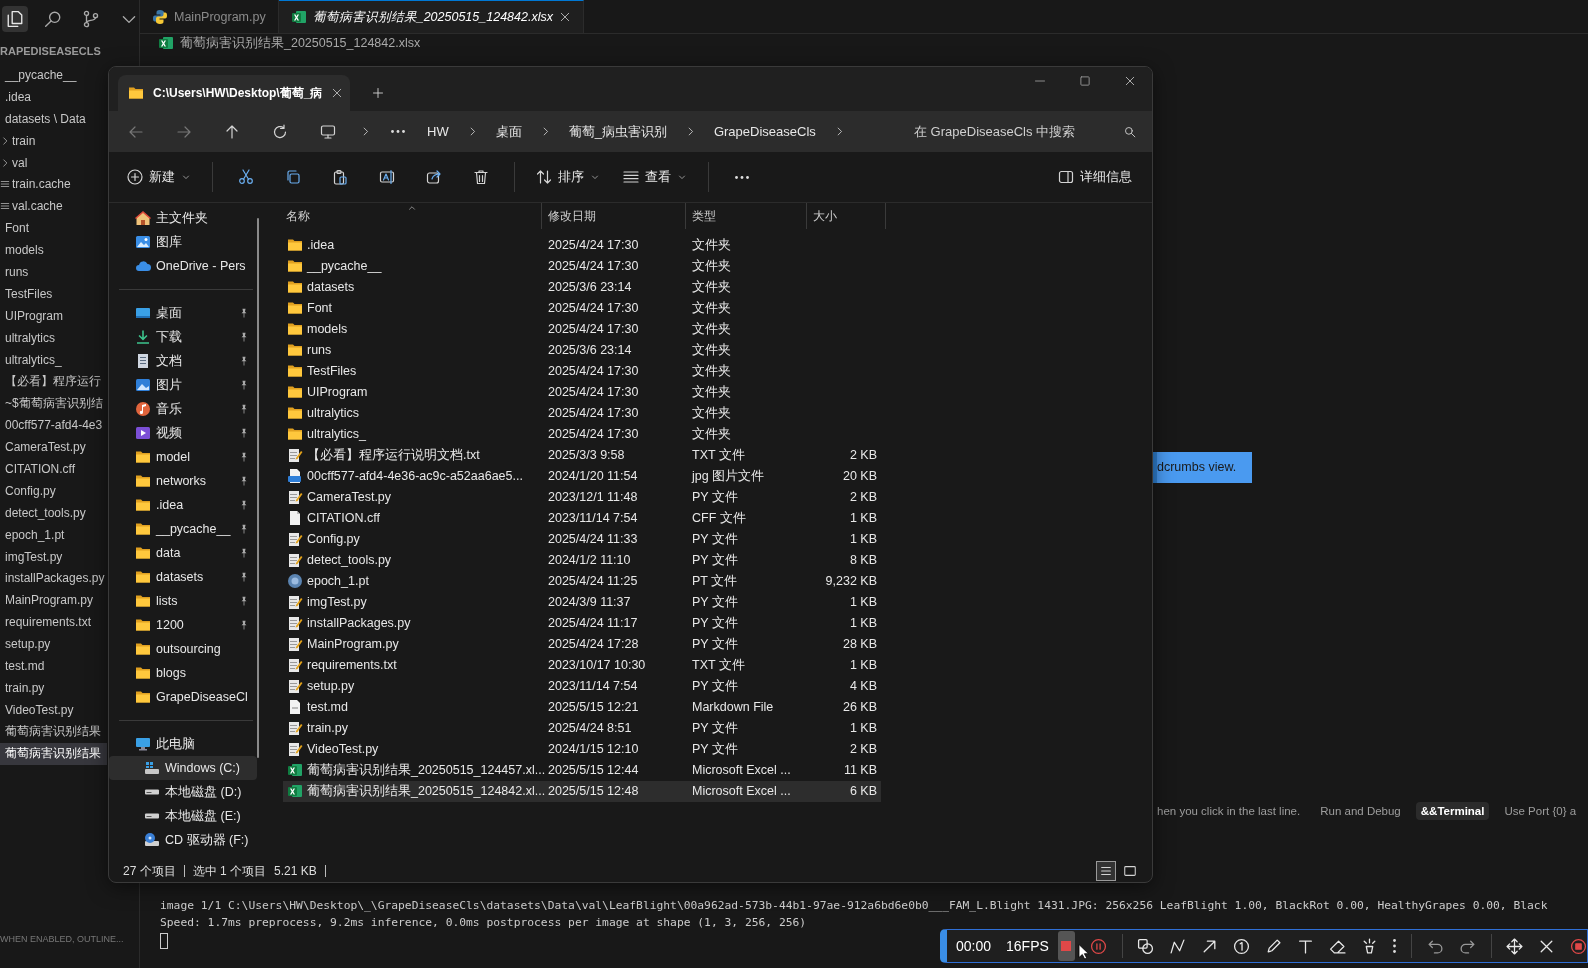 The image size is (1588, 968). What do you see at coordinates (183, 266) in the screenshot?
I see `nav-item: OneDrive - Pers` at bounding box center [183, 266].